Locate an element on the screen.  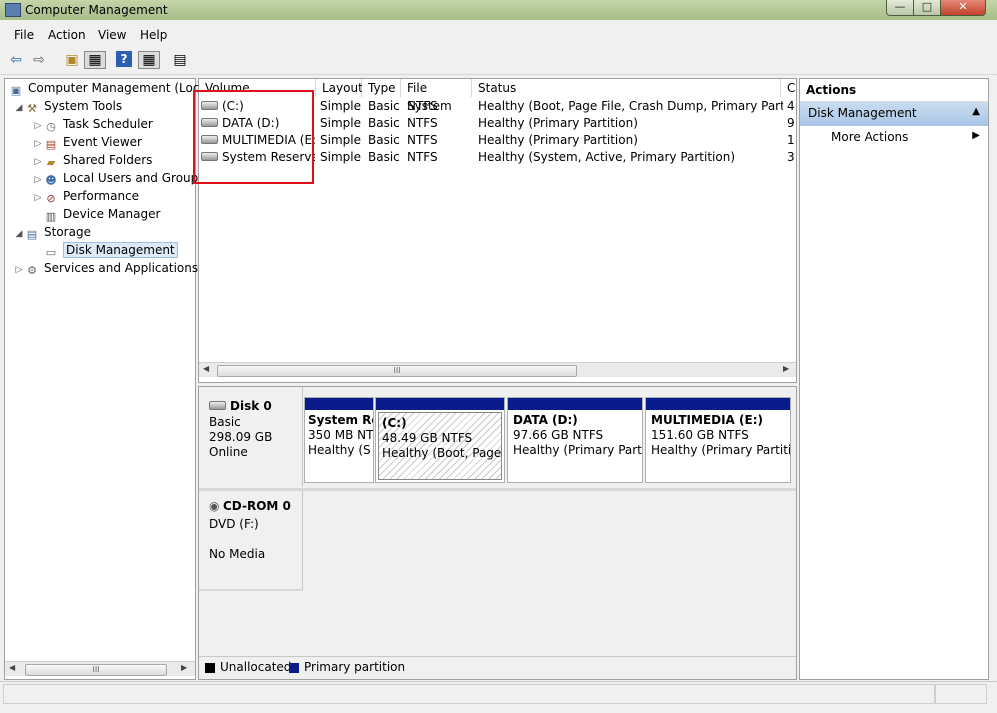
actions-section-disk-management: Disk Management ▲ is located at coordinates (894, 114).